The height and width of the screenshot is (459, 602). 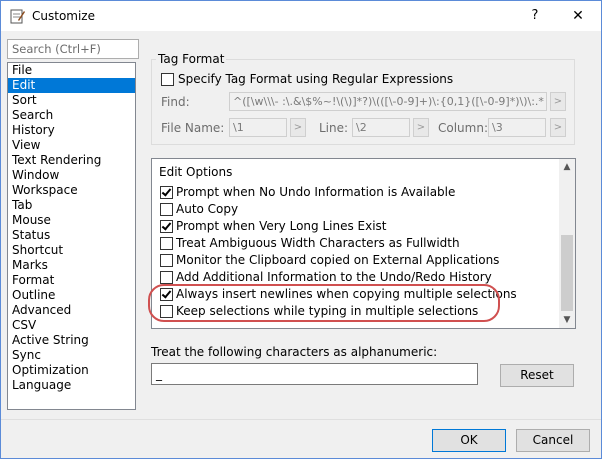 I want to click on category-item: Format, so click(x=71, y=280).